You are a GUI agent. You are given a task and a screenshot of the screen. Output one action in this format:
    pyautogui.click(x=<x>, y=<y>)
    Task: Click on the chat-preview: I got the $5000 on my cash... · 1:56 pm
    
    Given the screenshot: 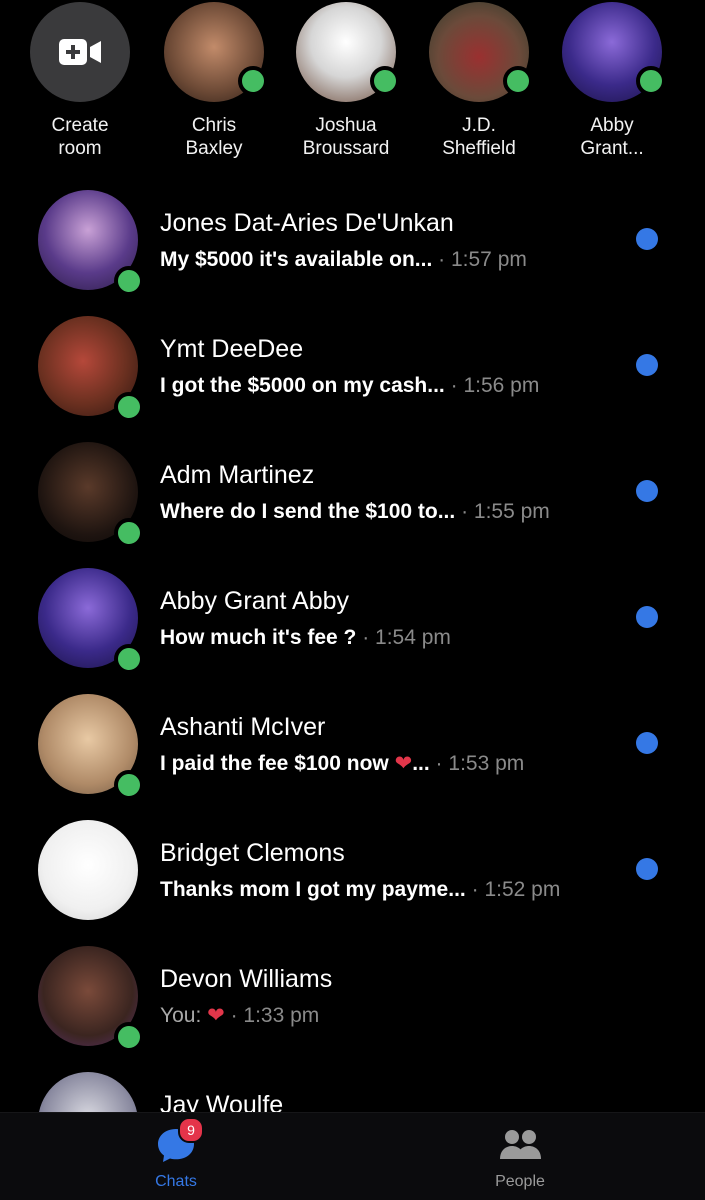 What is the action you would take?
    pyautogui.click(x=390, y=386)
    